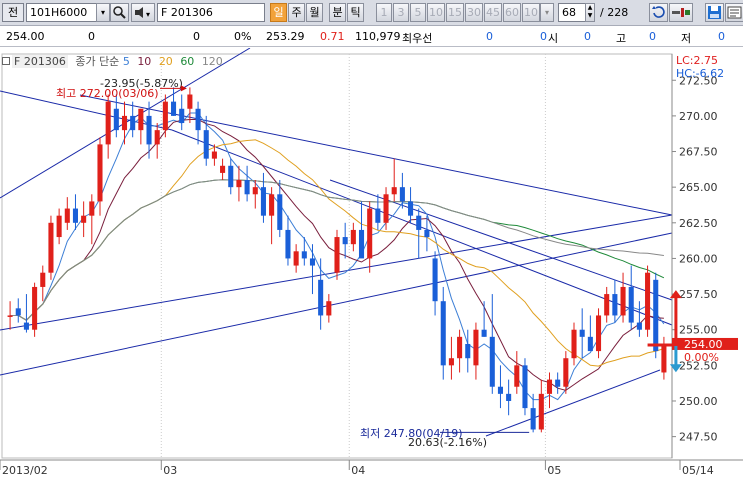 The height and width of the screenshot is (480, 743). I want to click on interval-45-button: 45, so click(493, 12).